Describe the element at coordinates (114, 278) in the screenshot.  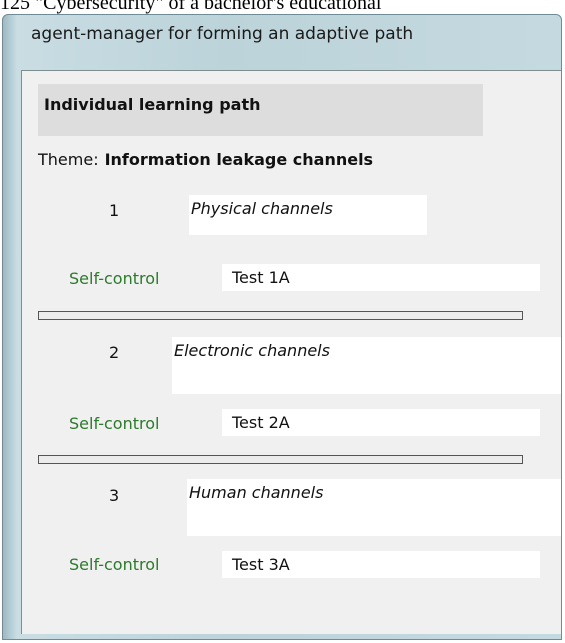
I see `self-control-label-1: Self-control` at that location.